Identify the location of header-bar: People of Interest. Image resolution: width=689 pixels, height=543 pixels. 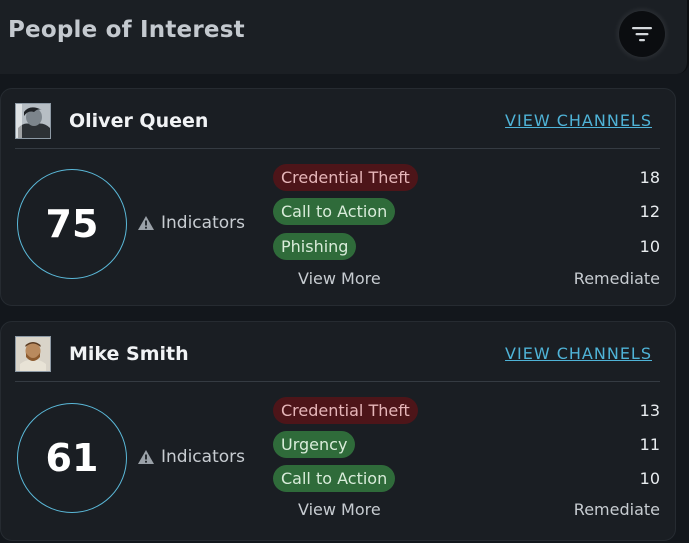
(344, 37).